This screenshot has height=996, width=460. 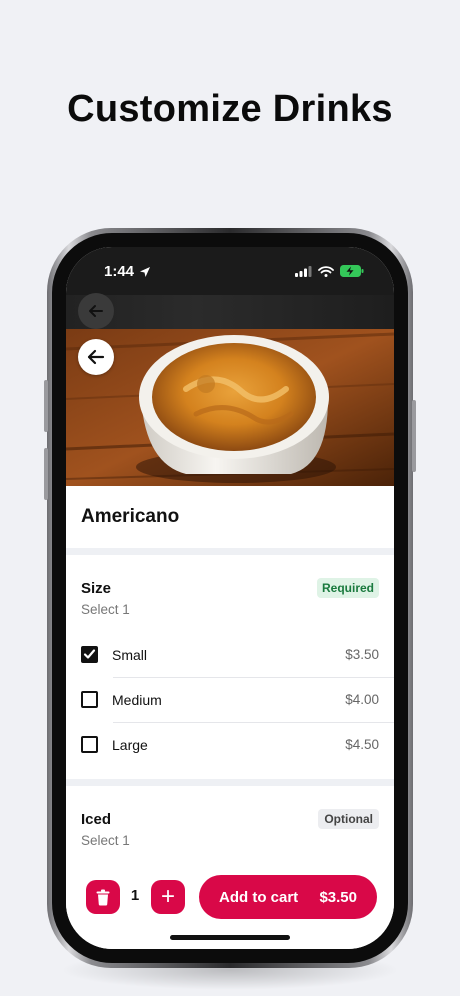 What do you see at coordinates (303, 271) in the screenshot?
I see `signal-icon` at bounding box center [303, 271].